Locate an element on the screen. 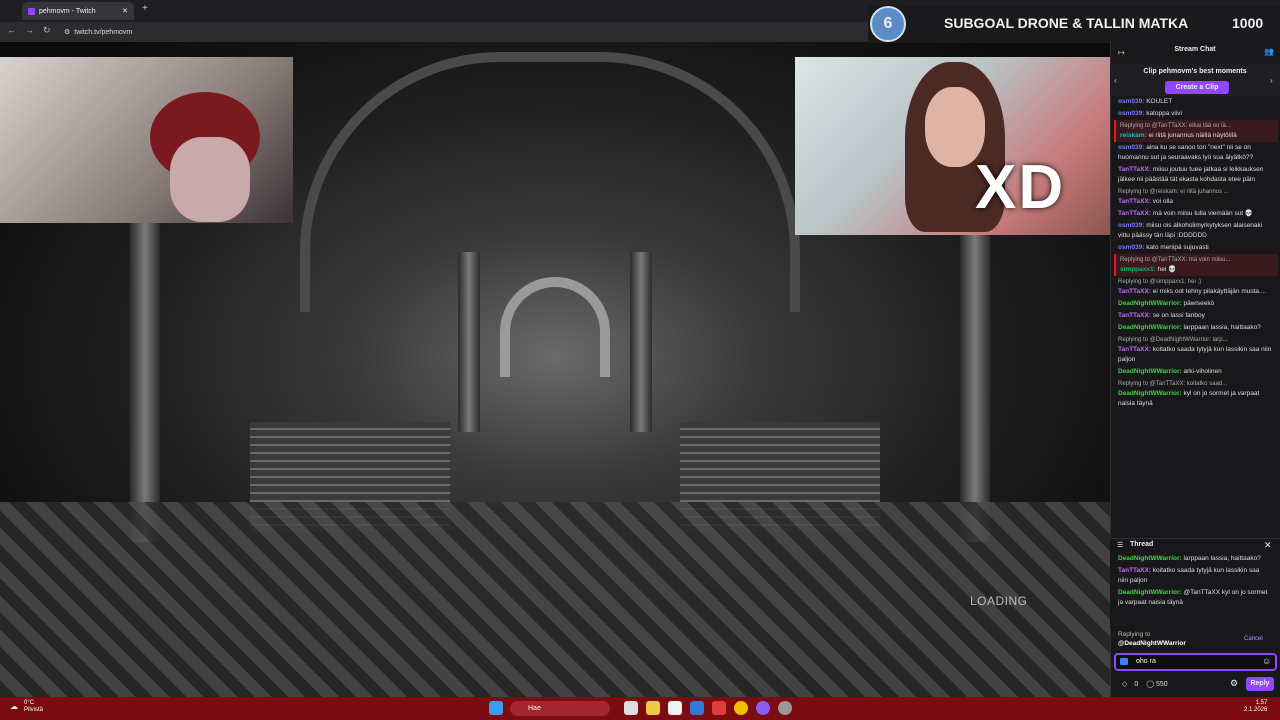 This screenshot has width=1280, height=720. replying-to: Replying to @DeadNightWWarrior is located at coordinates (1152, 639).